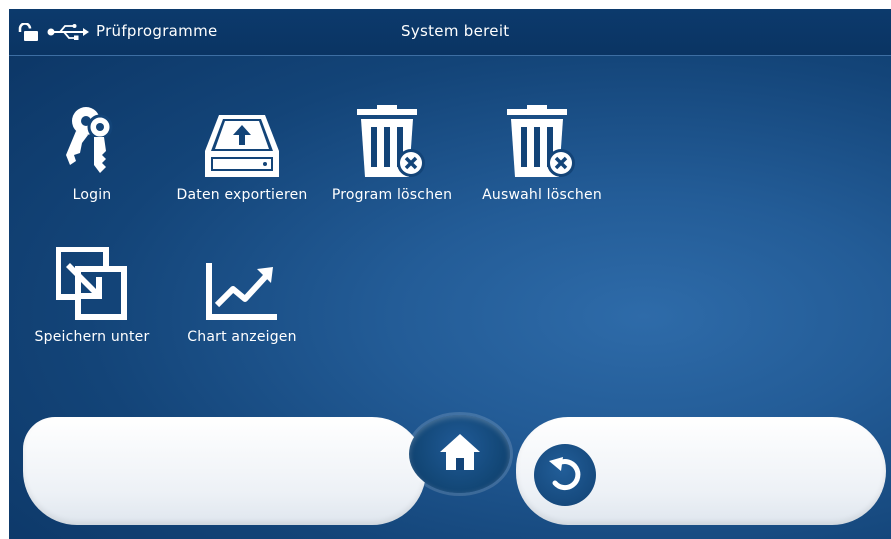 Image resolution: width=891 pixels, height=539 pixels. Describe the element at coordinates (69, 34) in the screenshot. I see `usb-icon` at that location.